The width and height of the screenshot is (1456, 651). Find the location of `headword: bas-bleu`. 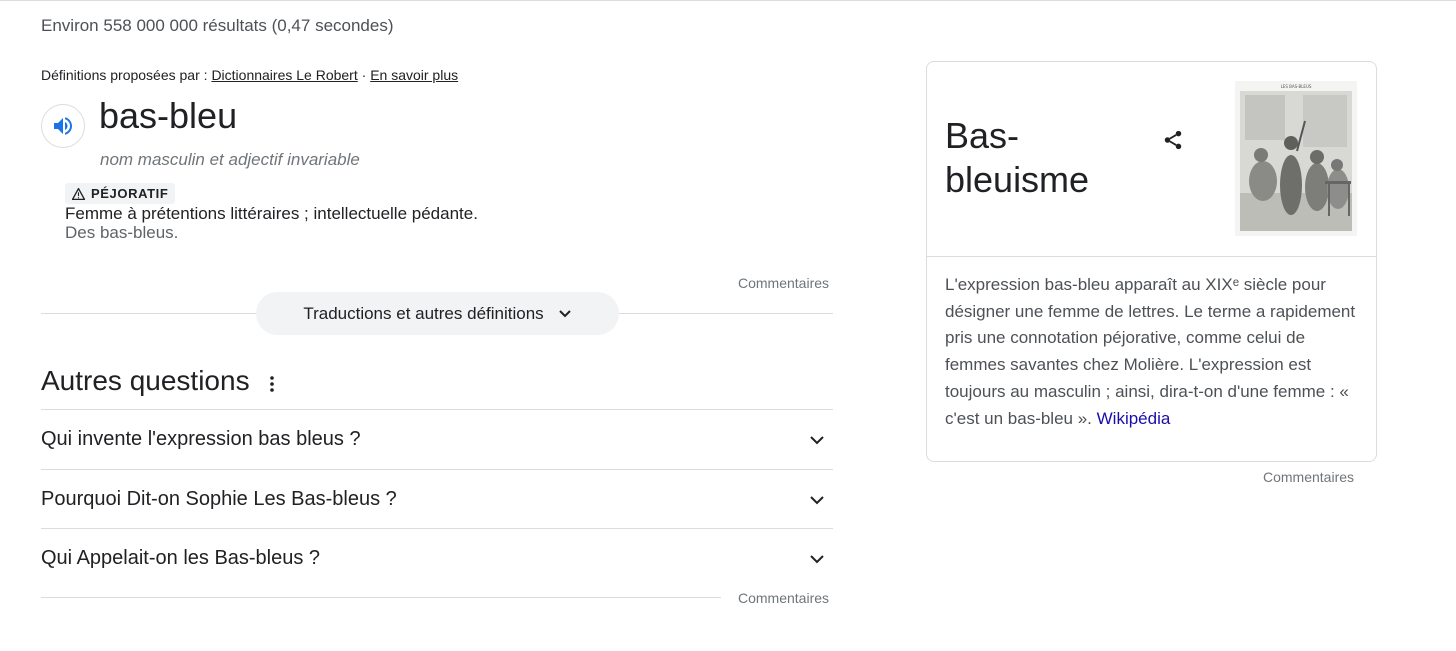

headword: bas-bleu is located at coordinates (168, 115).